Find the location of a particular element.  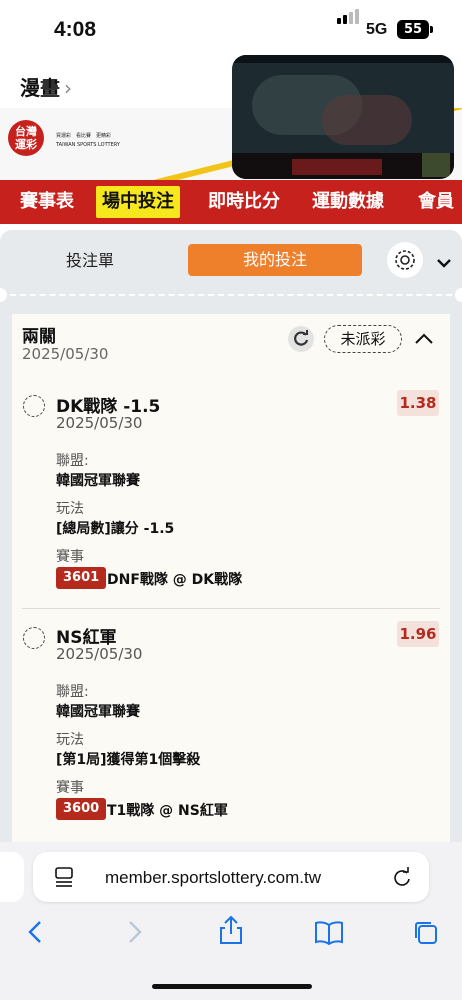

tabs-icon is located at coordinates (426, 935).